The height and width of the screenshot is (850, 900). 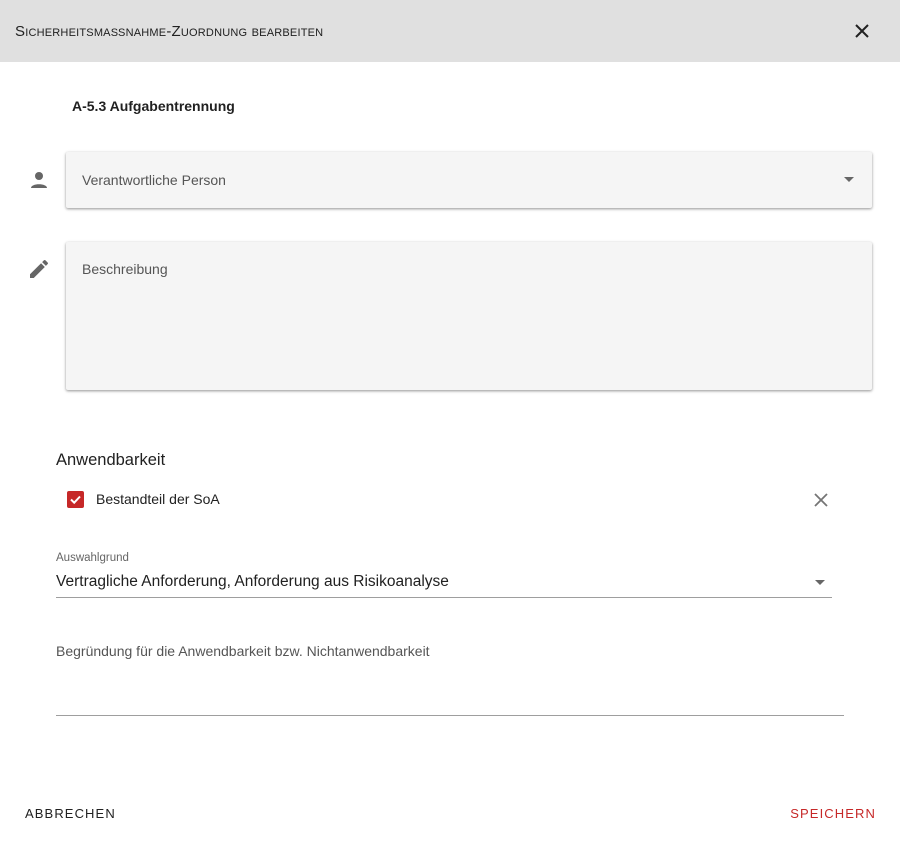 I want to click on close-icon, so click(x=862, y=31).